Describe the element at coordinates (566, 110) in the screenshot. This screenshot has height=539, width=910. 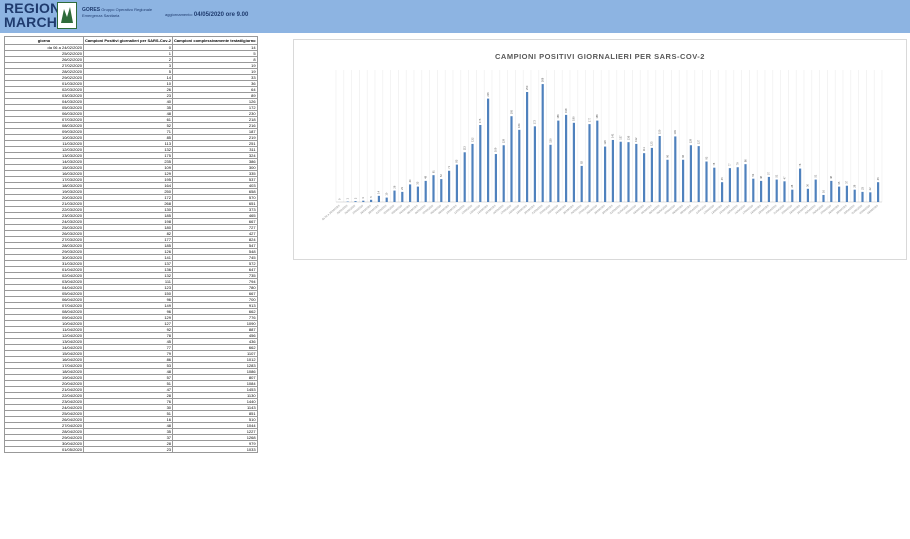
I see `data-label: 198` at that location.